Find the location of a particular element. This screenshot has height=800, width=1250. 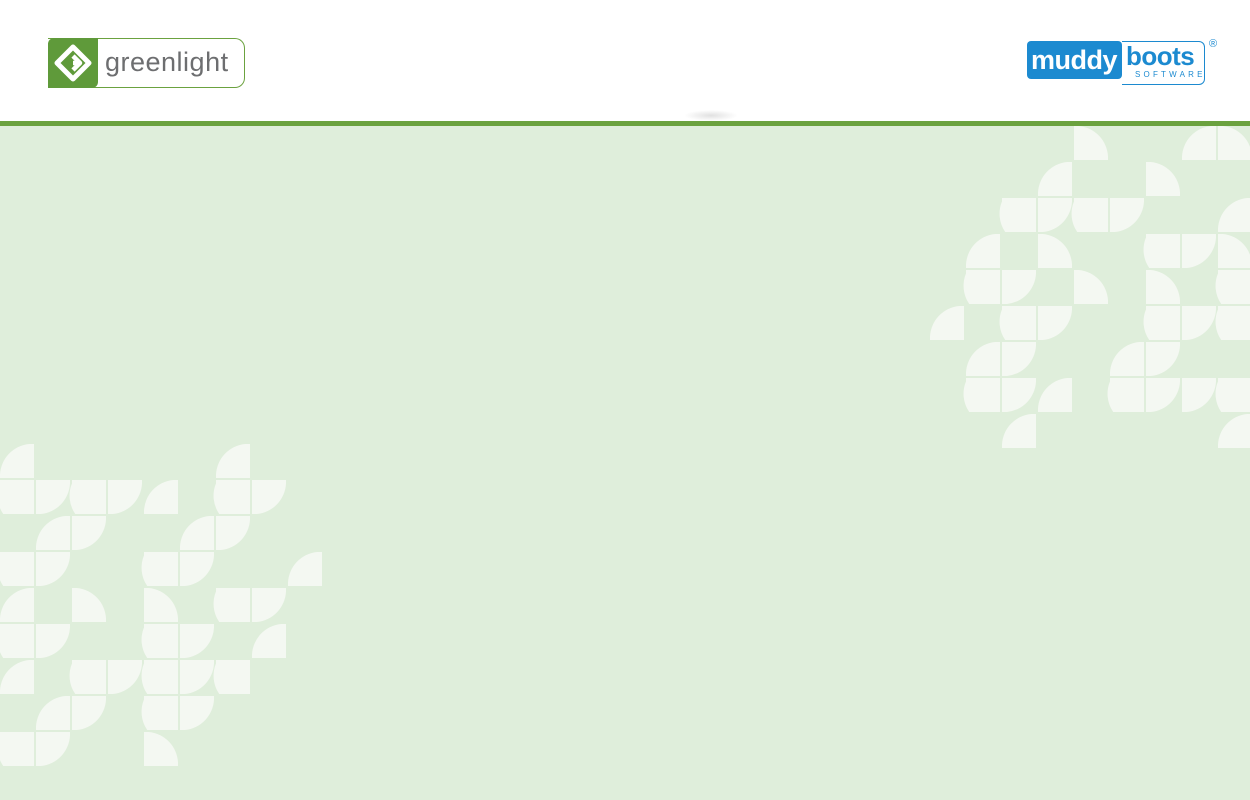

boots-box: boots SOFTWARE is located at coordinates (1163, 63).